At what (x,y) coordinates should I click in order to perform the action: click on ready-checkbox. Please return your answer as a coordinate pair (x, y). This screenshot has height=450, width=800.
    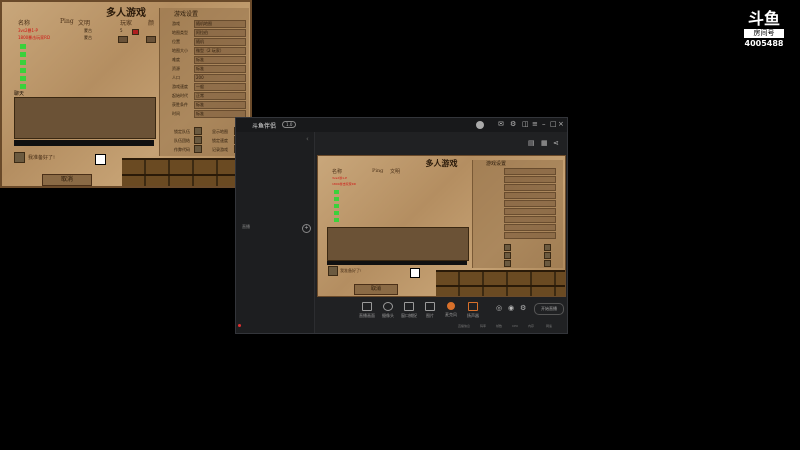
    Looking at the image, I should click on (19, 157).